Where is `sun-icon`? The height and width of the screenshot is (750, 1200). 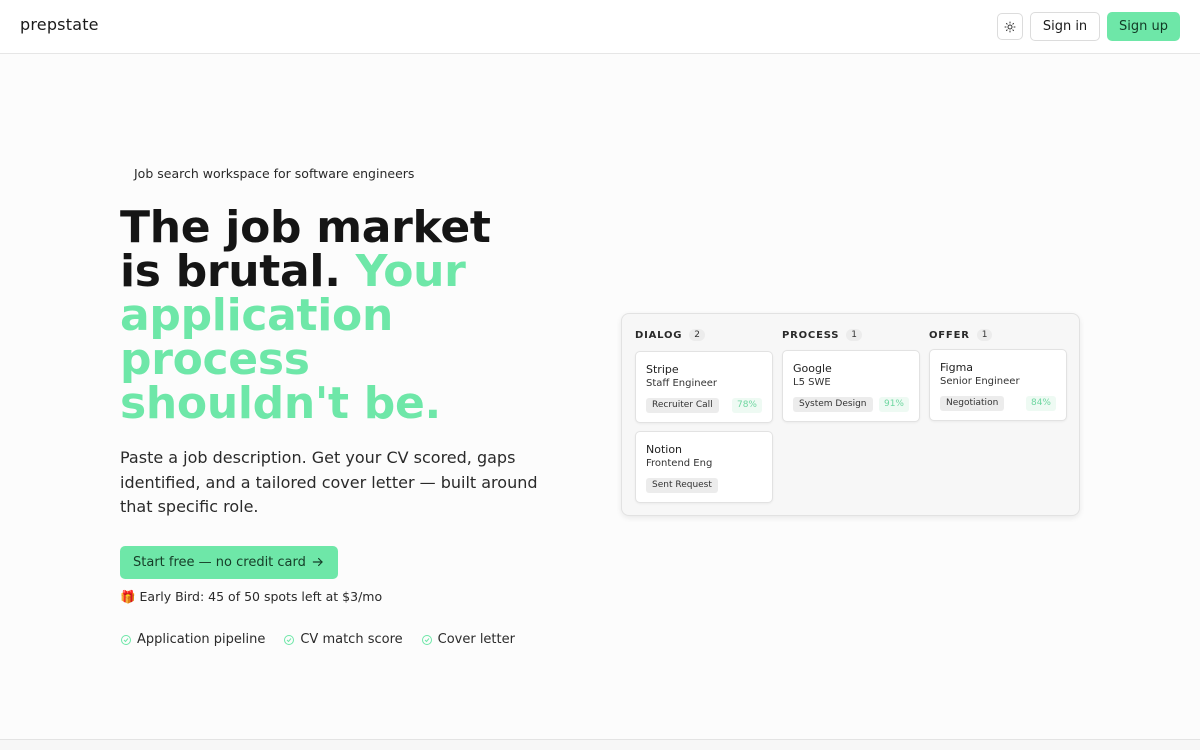 sun-icon is located at coordinates (1010, 26).